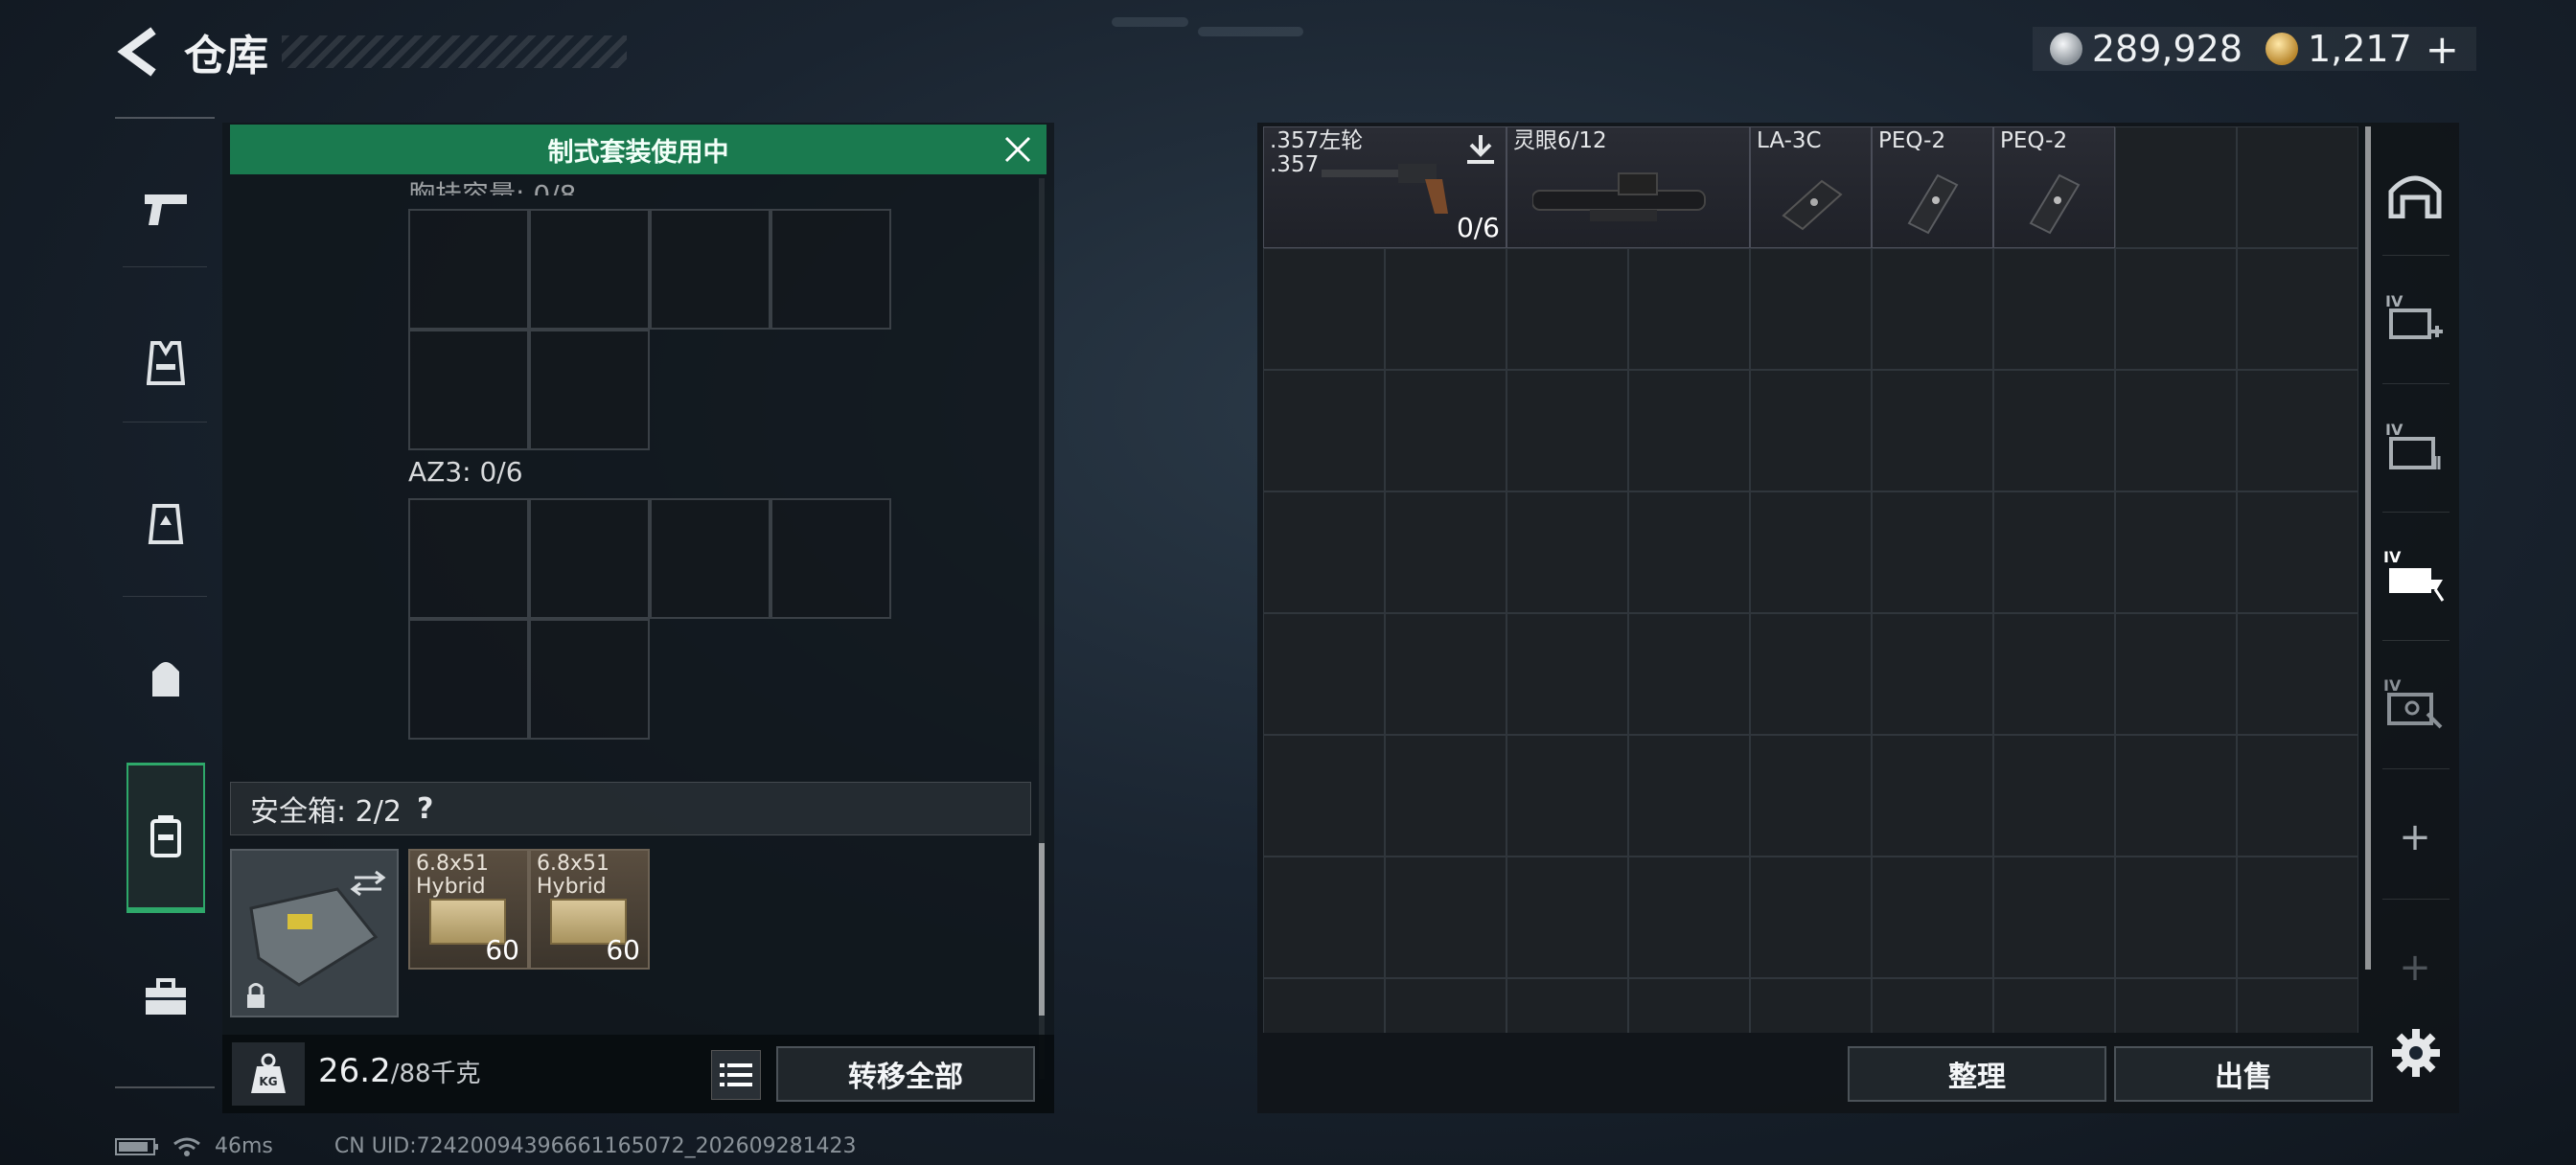 The image size is (2576, 1165). I want to click on nav-backpack, so click(166, 679).